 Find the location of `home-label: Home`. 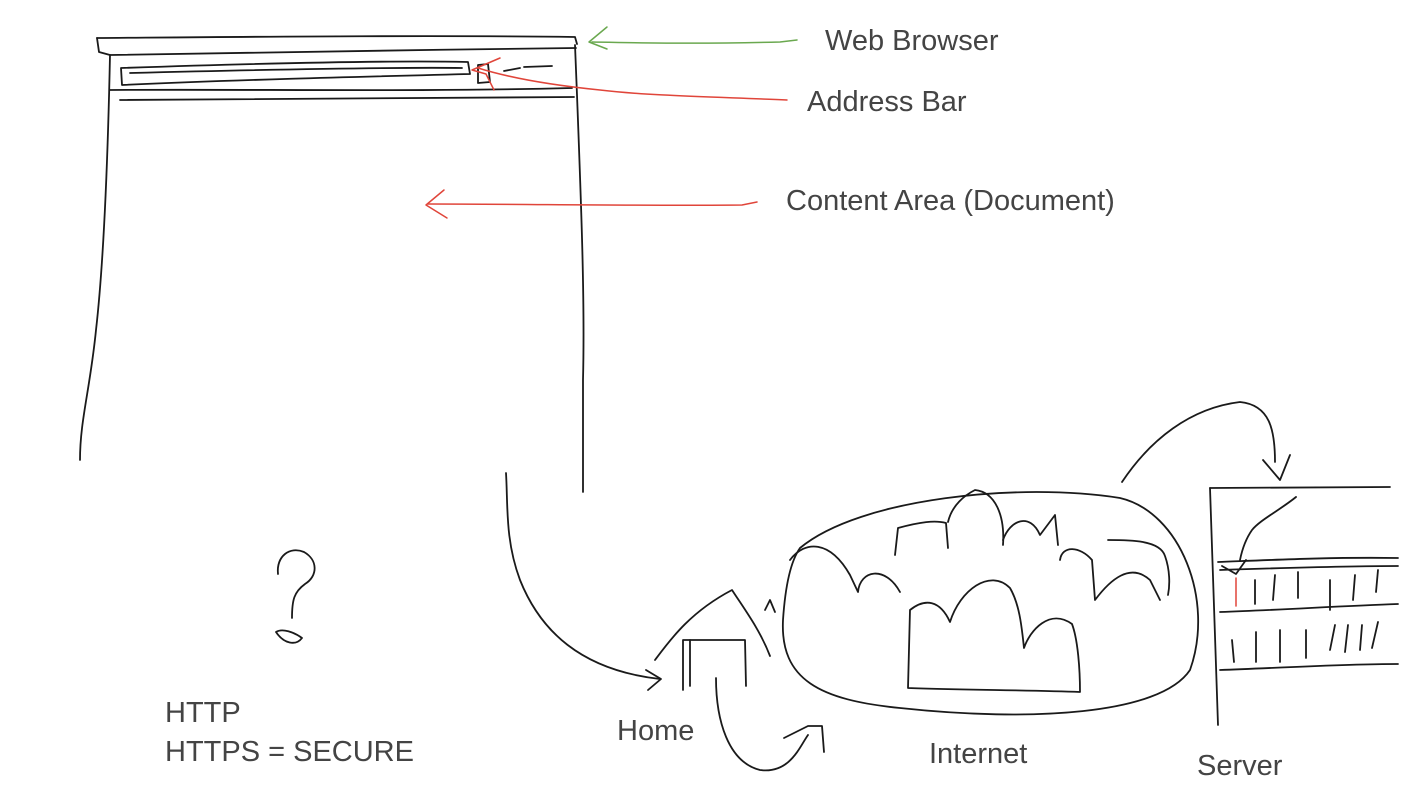

home-label: Home is located at coordinates (656, 731).